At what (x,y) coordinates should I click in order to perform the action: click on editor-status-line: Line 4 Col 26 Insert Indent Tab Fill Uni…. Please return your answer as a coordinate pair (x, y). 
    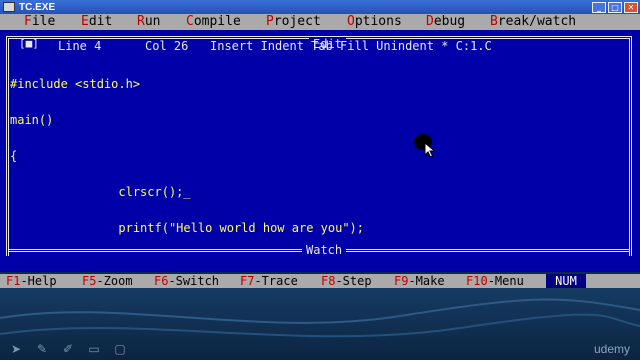
    Looking at the image, I should click on (319, 46).